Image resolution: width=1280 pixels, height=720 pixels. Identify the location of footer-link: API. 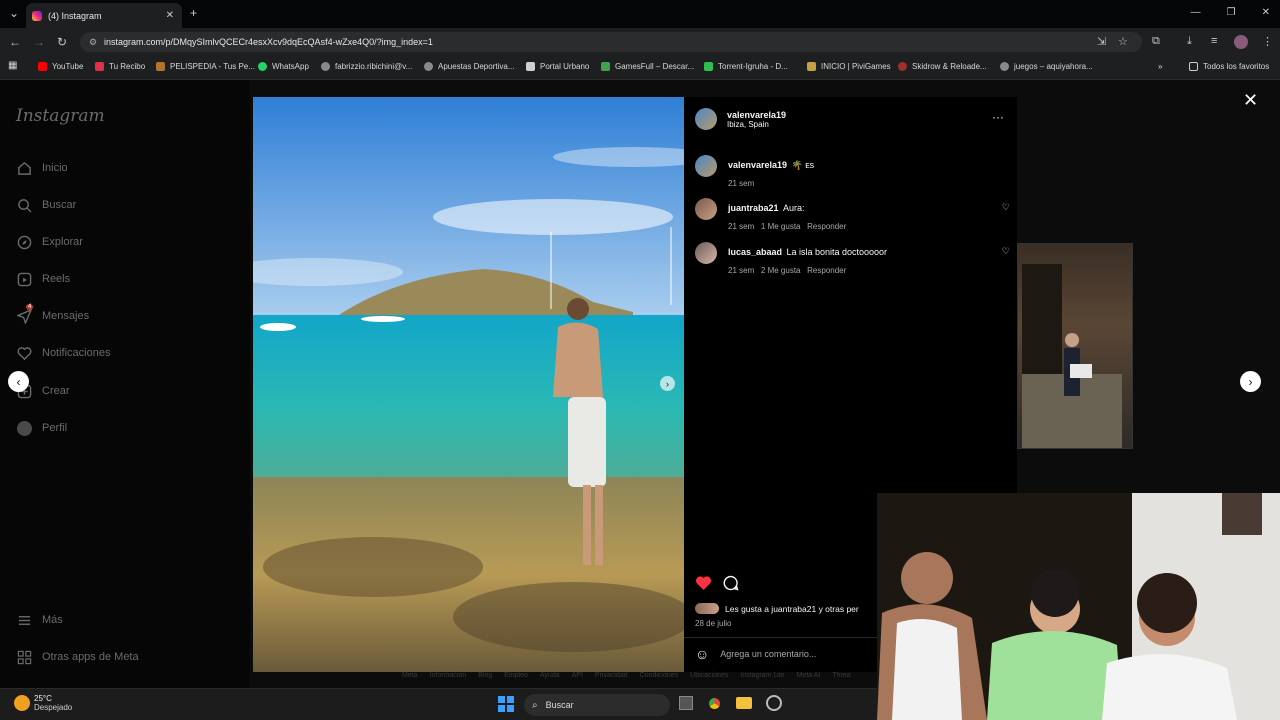
(577, 675).